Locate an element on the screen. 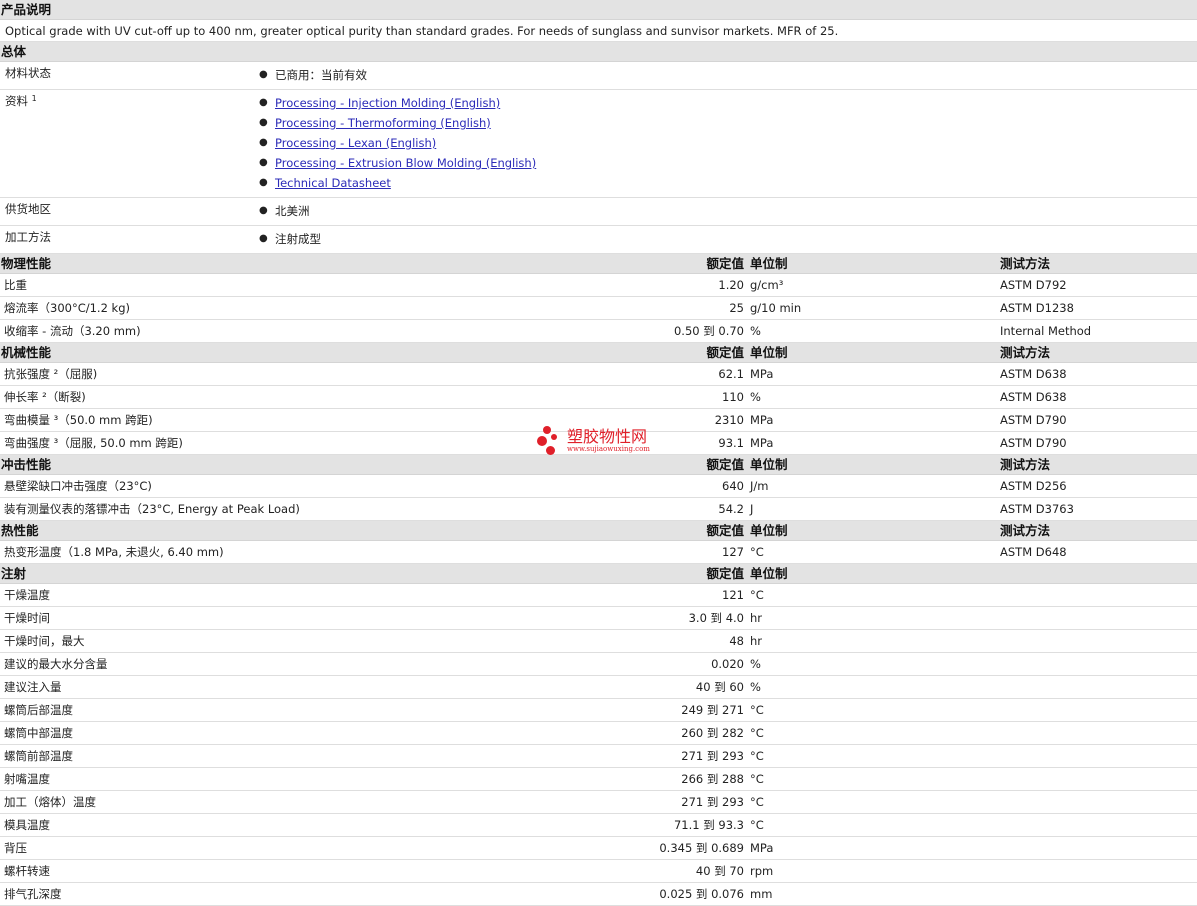 The width and height of the screenshot is (1197, 906). property-label: 建议的最大水分含量 is located at coordinates (56, 664).